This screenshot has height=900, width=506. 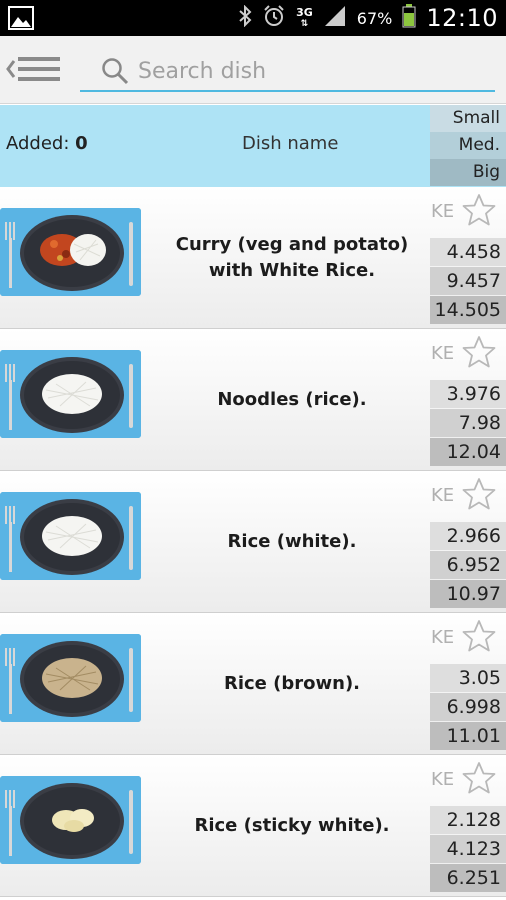 What do you see at coordinates (468, 678) in the screenshot?
I see `value-small: 3.05` at bounding box center [468, 678].